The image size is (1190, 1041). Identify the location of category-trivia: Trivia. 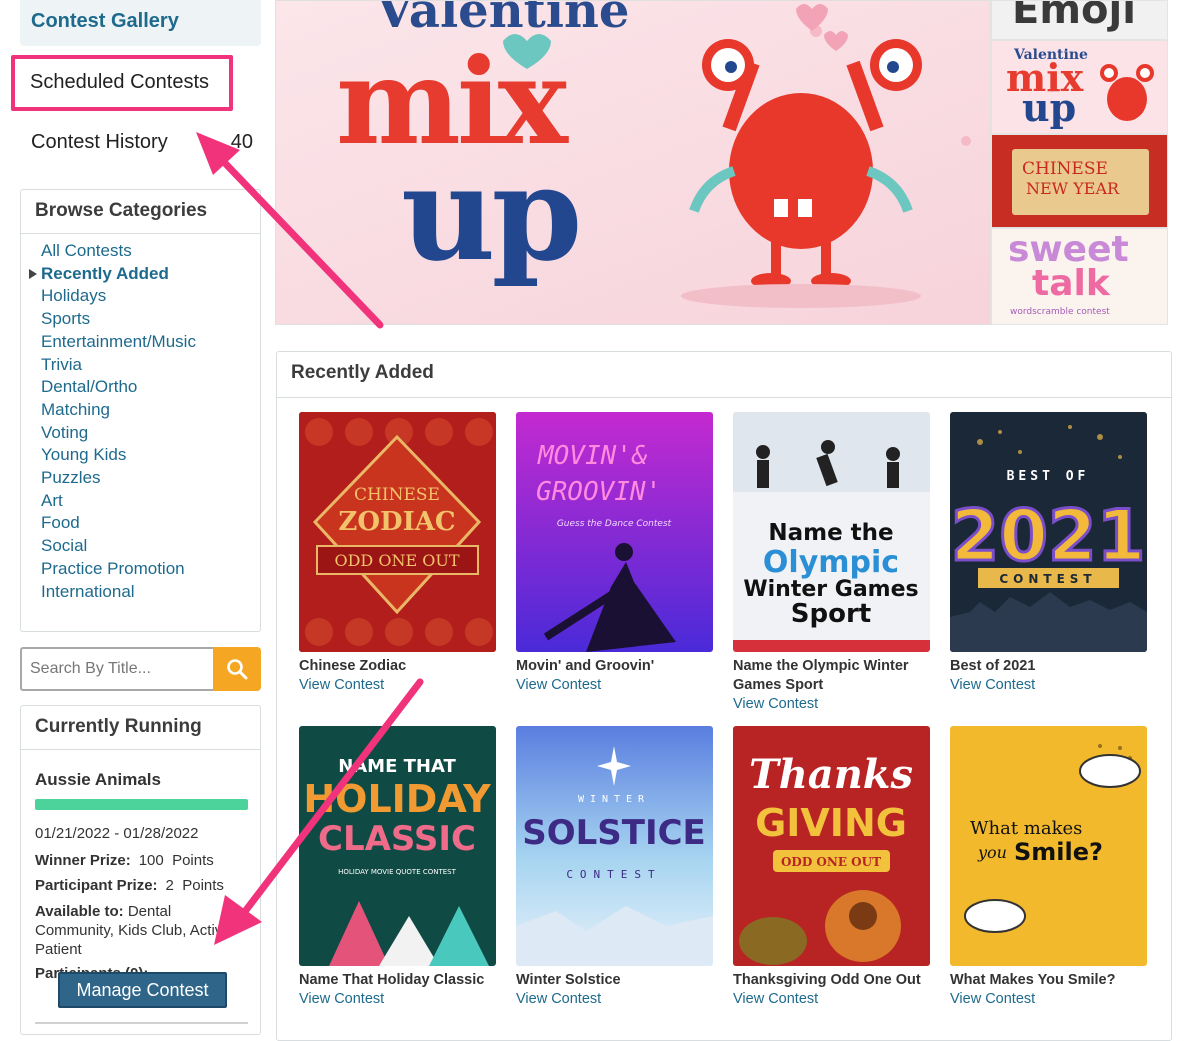
(150, 365).